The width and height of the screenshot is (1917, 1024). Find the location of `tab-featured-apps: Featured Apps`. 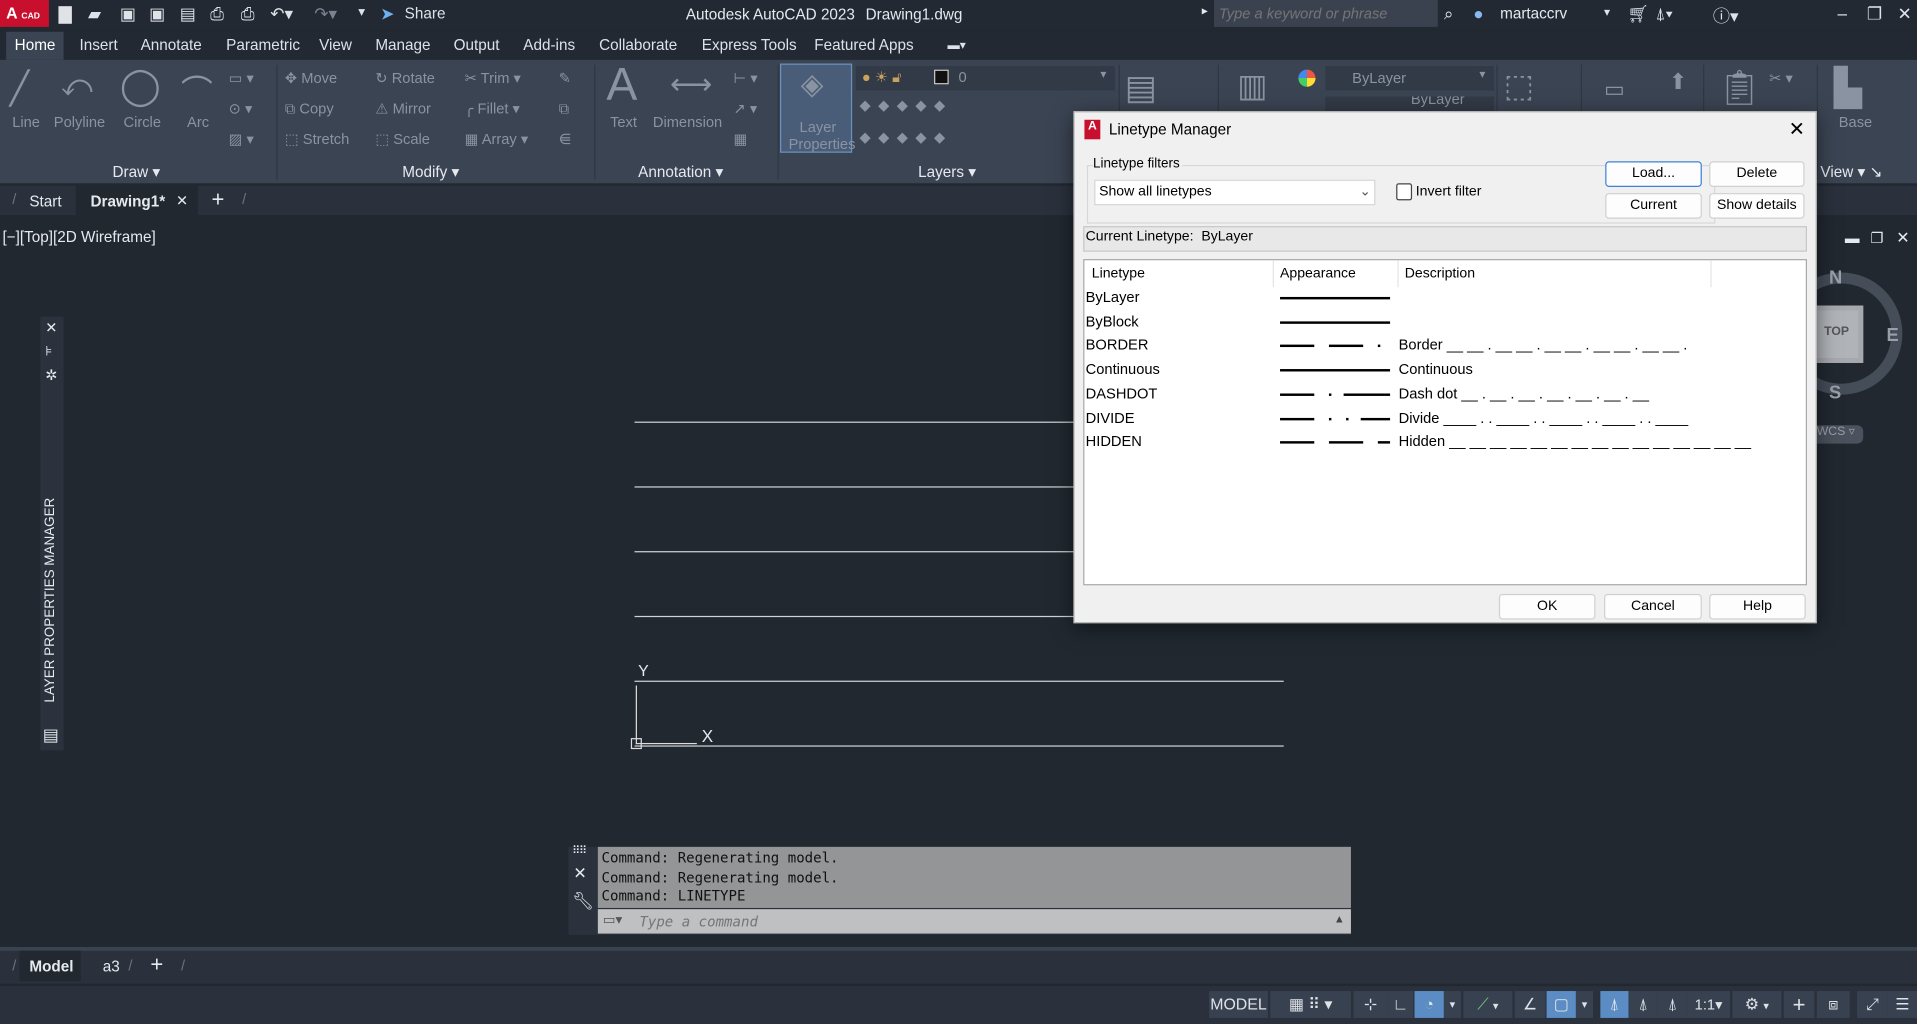

tab-featured-apps: Featured Apps is located at coordinates (863, 45).